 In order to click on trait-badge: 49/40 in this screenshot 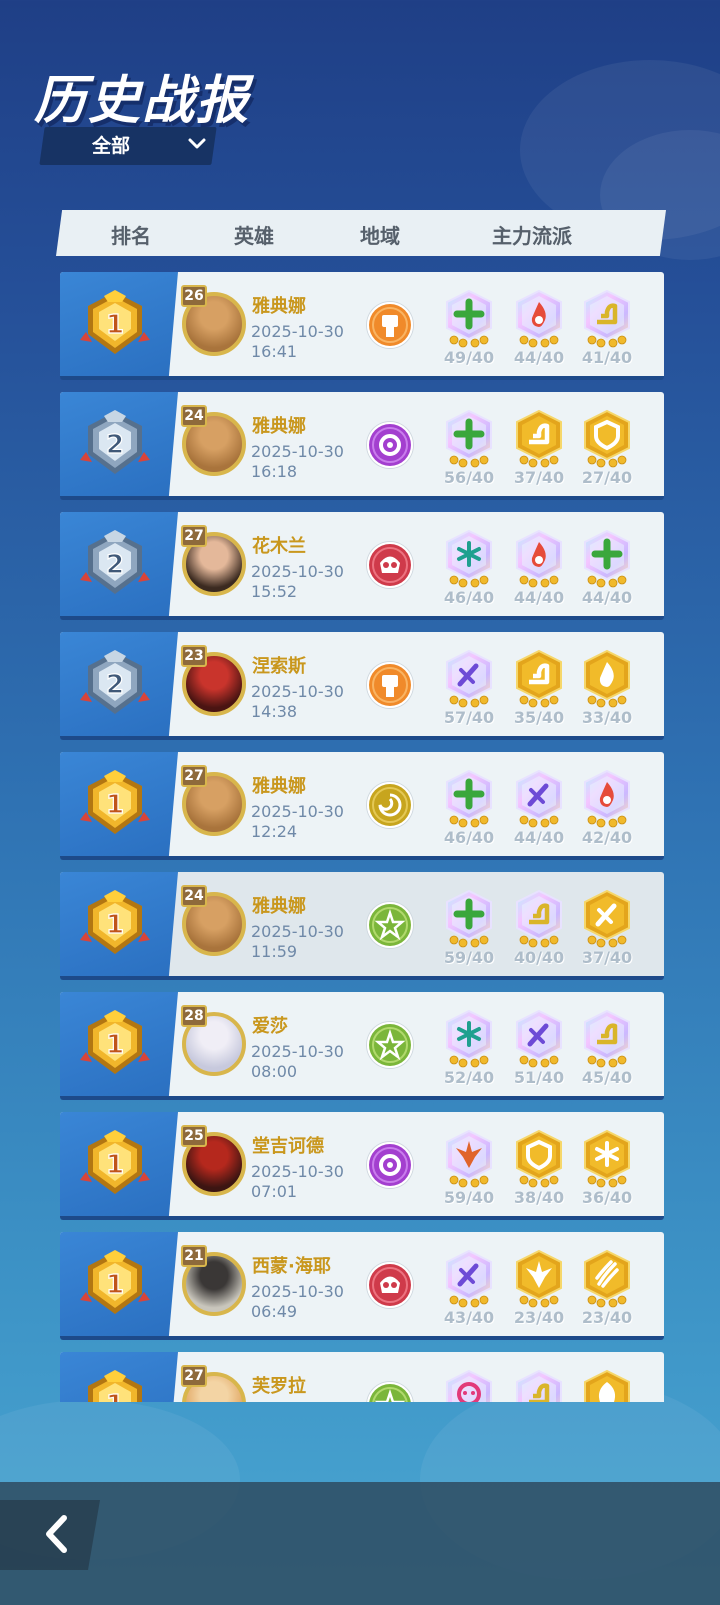, I will do `click(469, 328)`.